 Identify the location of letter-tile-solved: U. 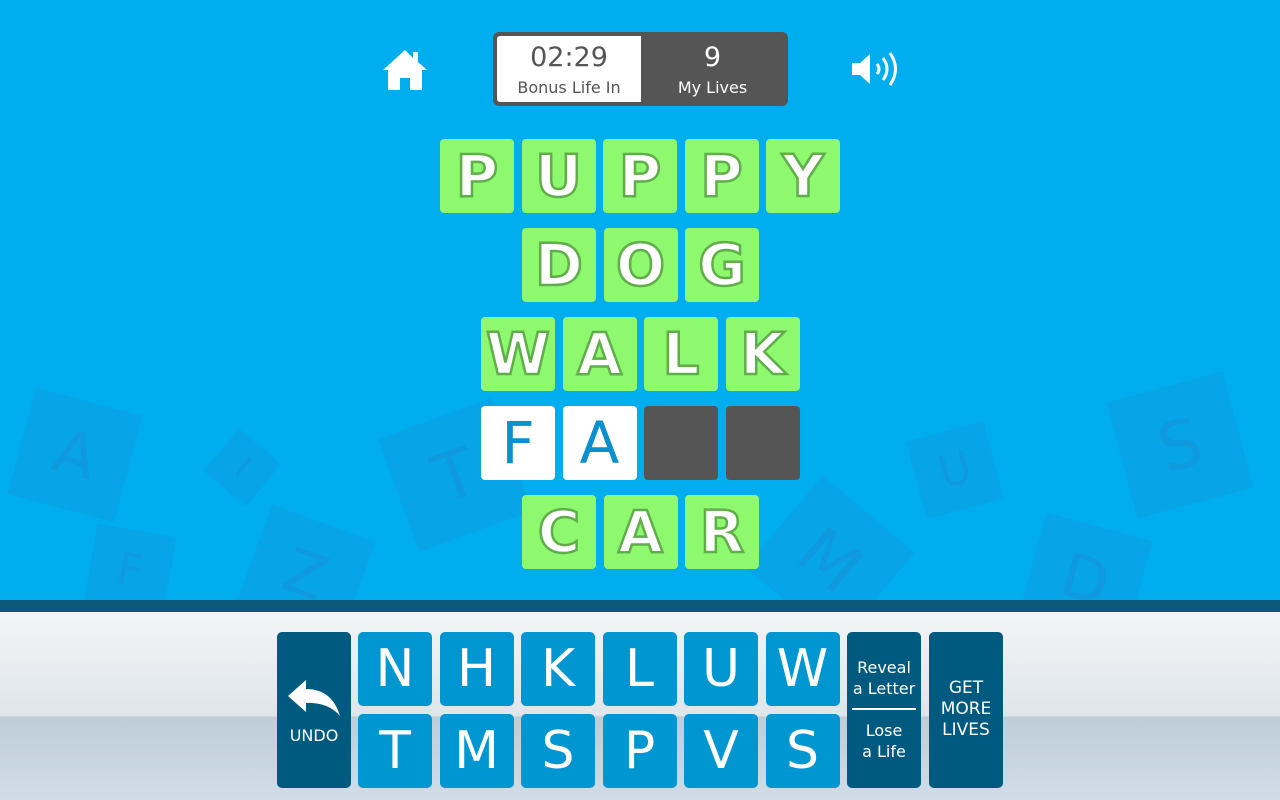
(558, 176).